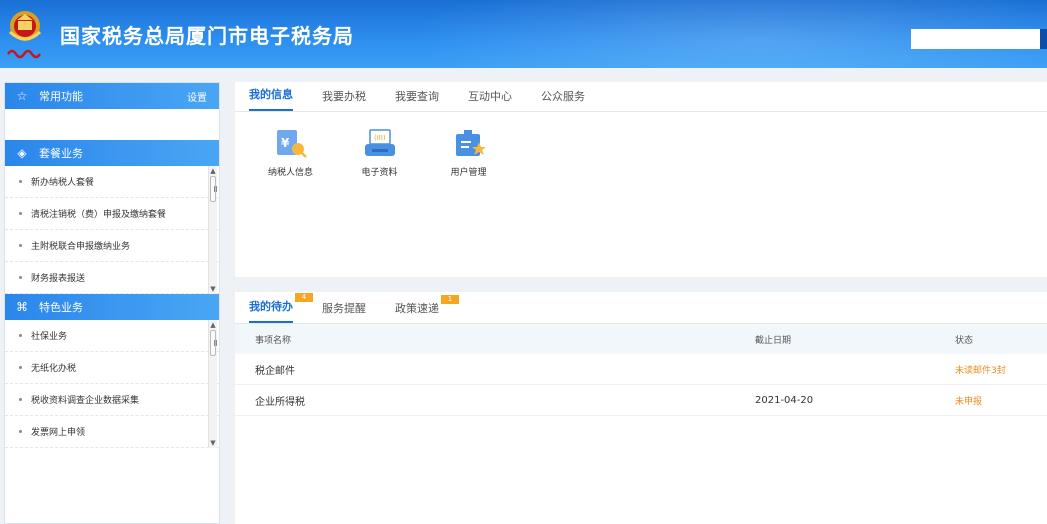 Image resolution: width=1047 pixels, height=524 pixels. Describe the element at coordinates (563, 99) in the screenshot. I see `tab-public-service: 公众服务` at that location.